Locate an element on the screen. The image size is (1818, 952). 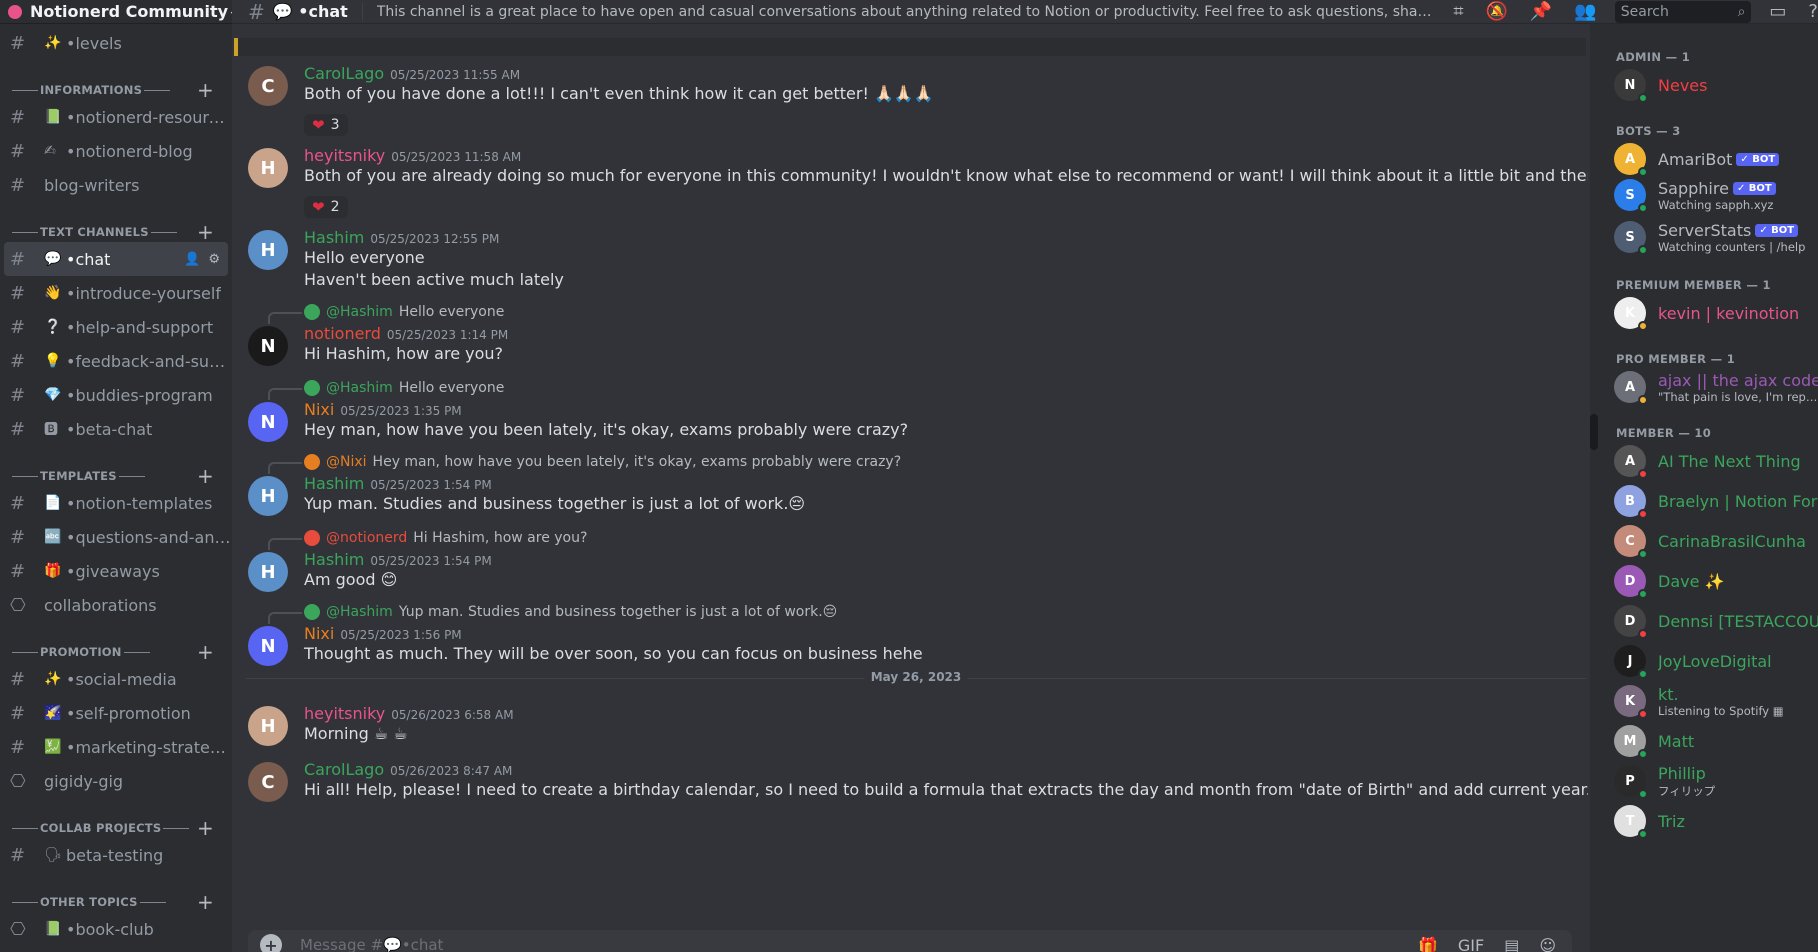
scrollbar-thumb is located at coordinates (1594, 432).